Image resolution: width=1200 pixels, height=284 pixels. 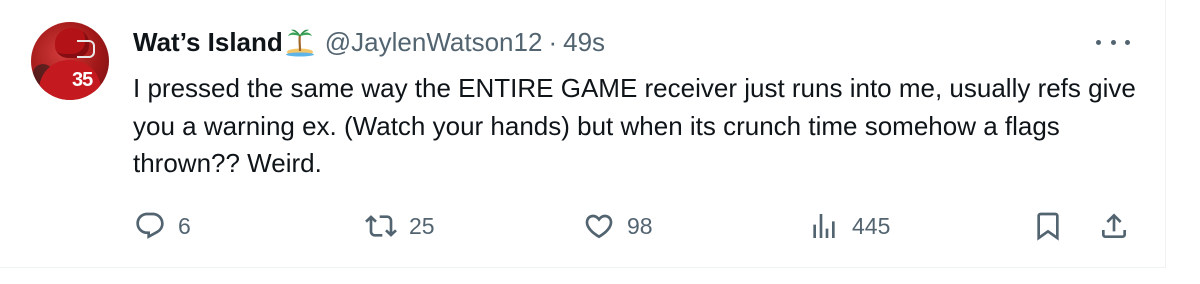 I want to click on avatar-facemask, so click(x=86, y=49).